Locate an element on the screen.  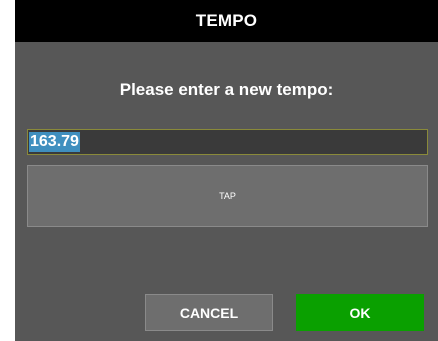
cancel-button: CANCEL is located at coordinates (209, 312).